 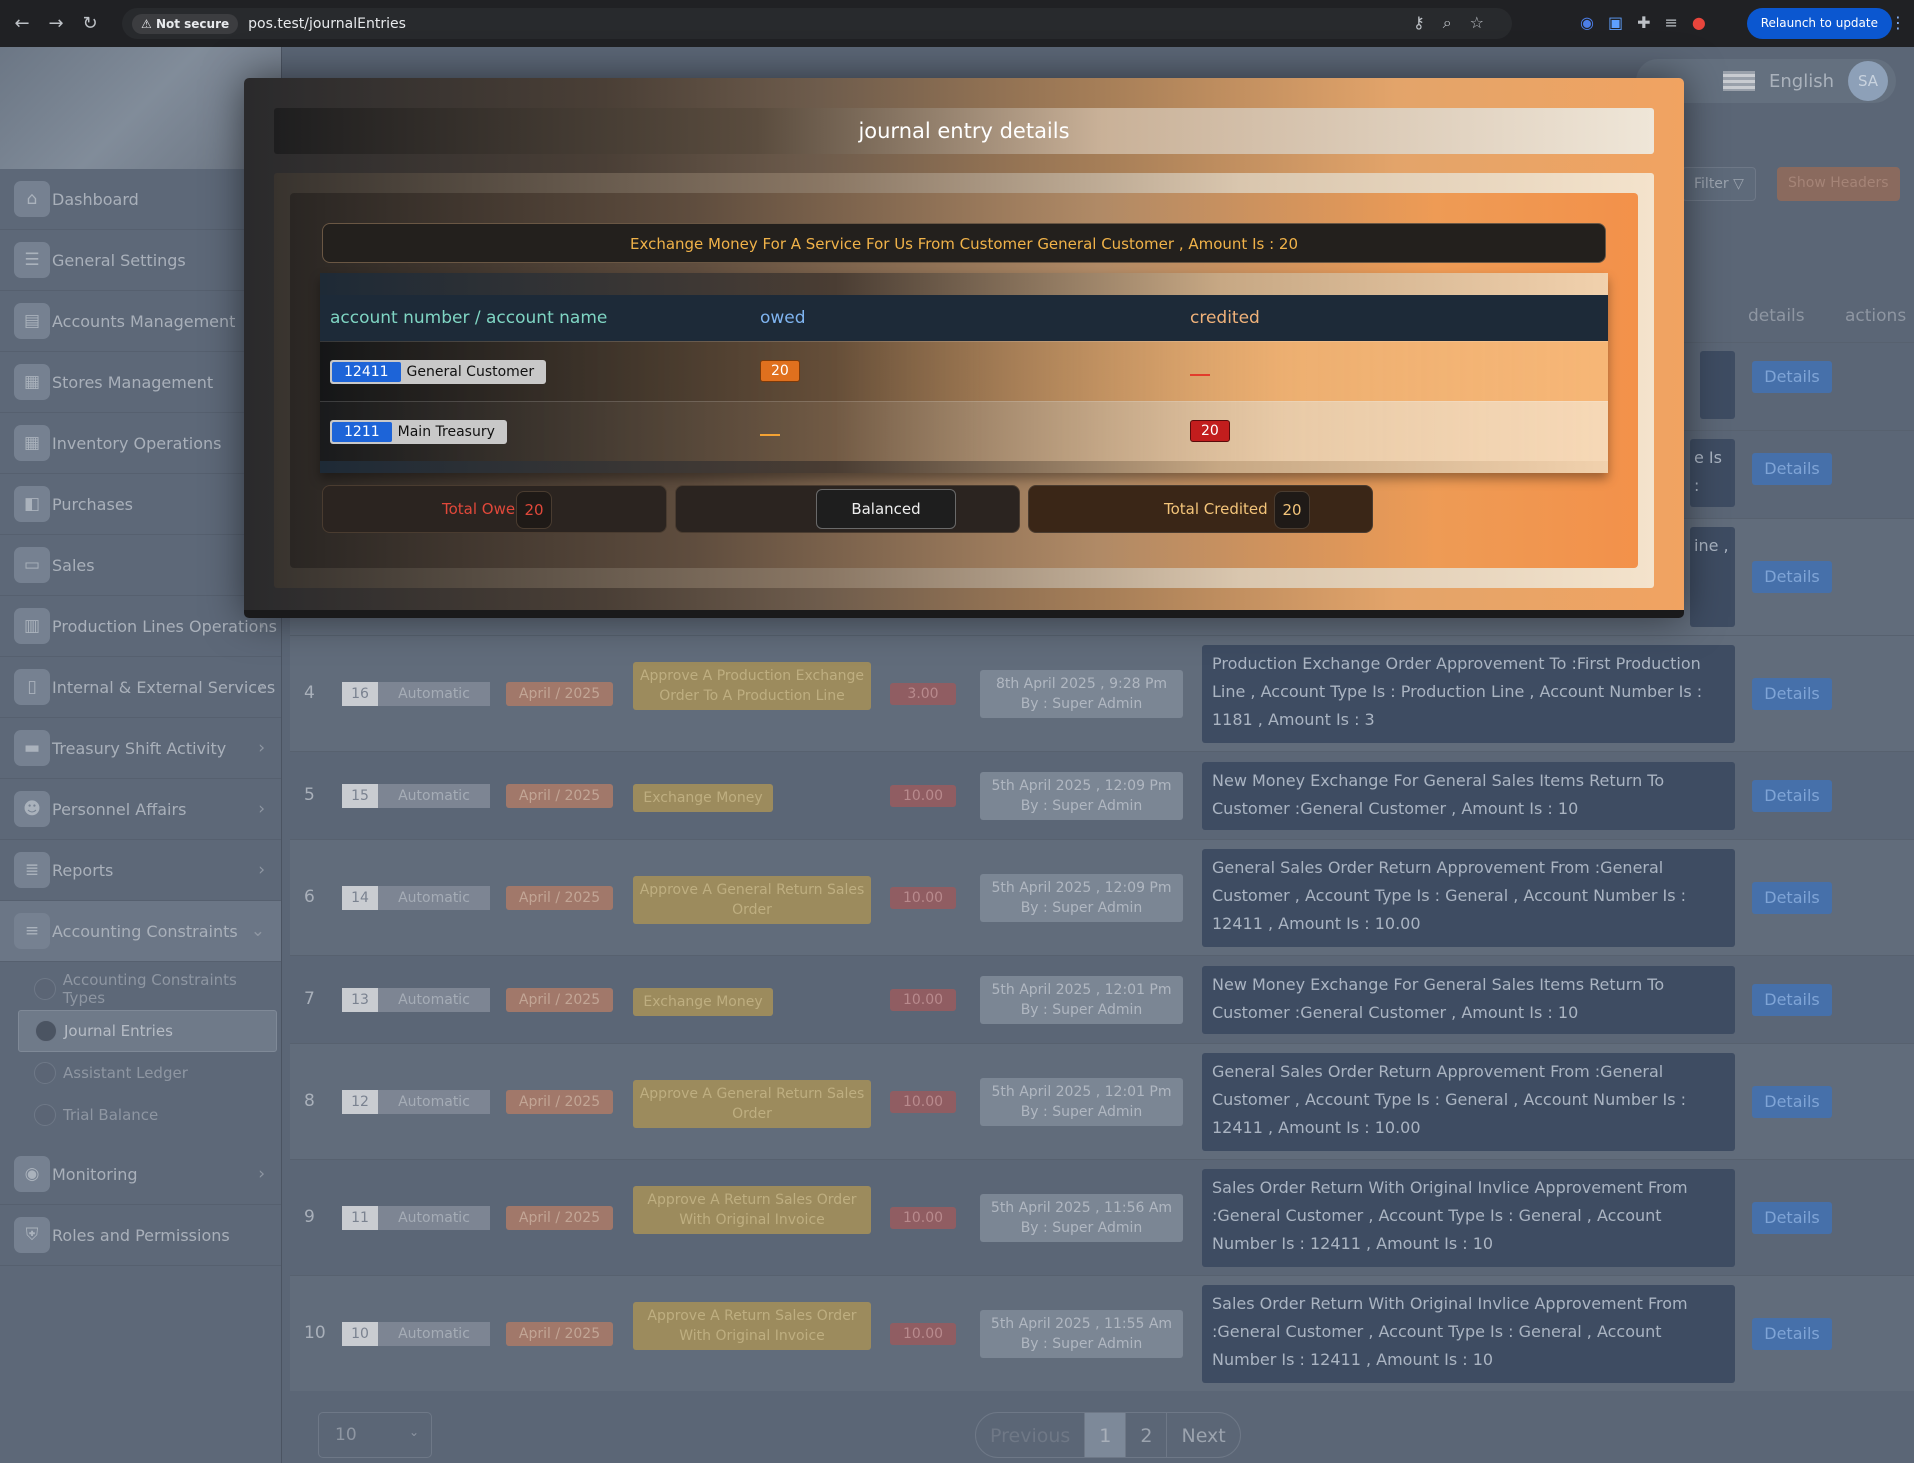 I want to click on page-1-button: 1, so click(x=1106, y=1435).